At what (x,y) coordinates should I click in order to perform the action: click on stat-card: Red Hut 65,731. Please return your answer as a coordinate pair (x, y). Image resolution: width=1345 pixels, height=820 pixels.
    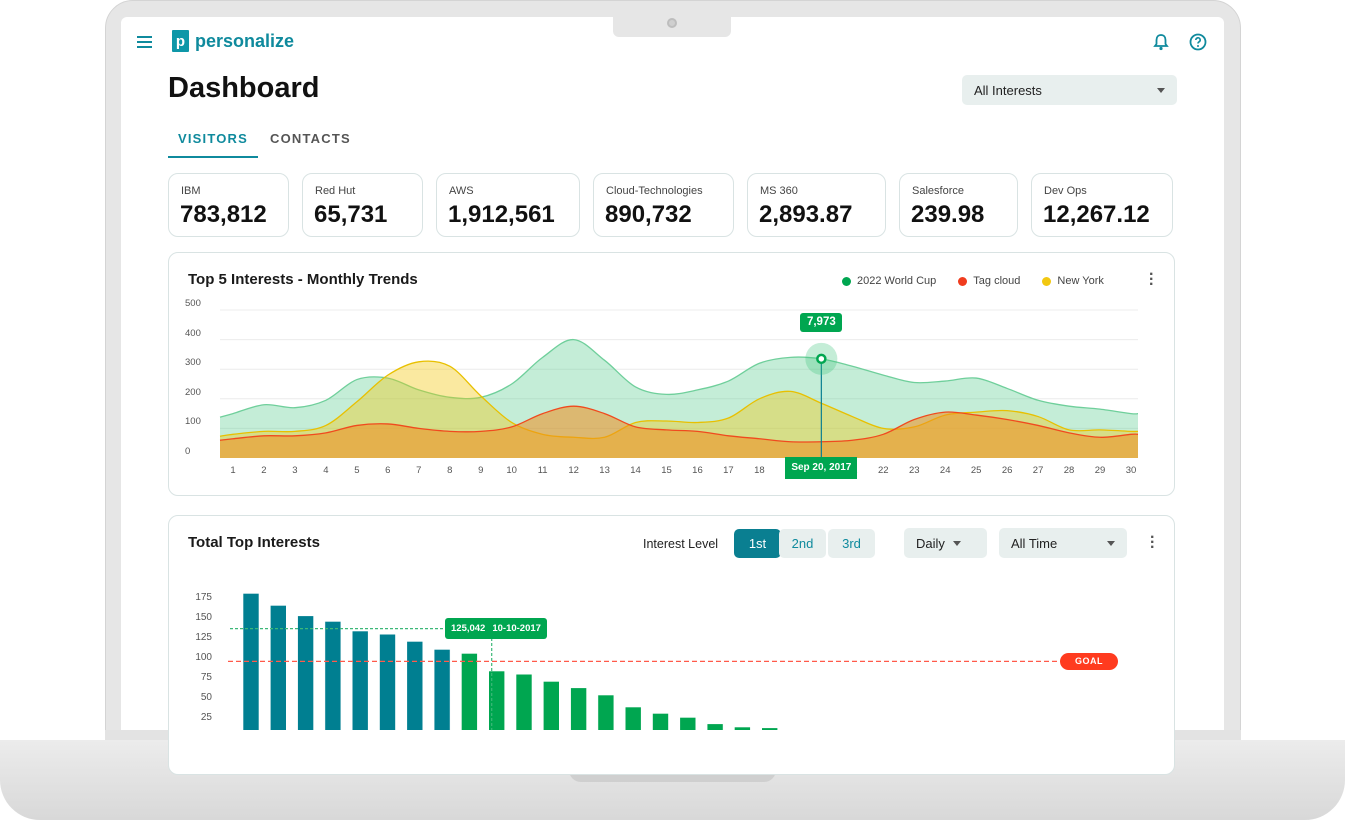
    Looking at the image, I should click on (362, 205).